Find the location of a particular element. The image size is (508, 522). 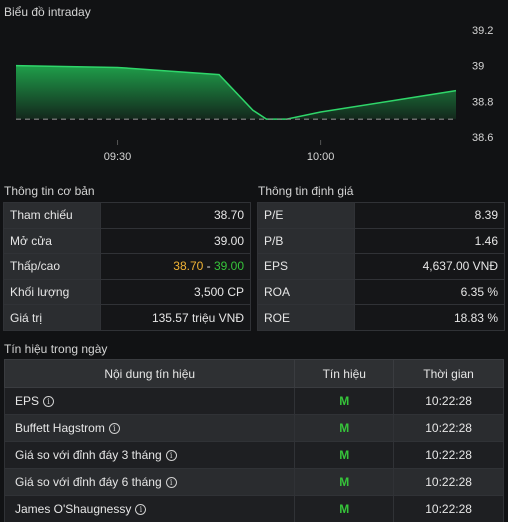

valuation-label: P/B is located at coordinates (306, 241).